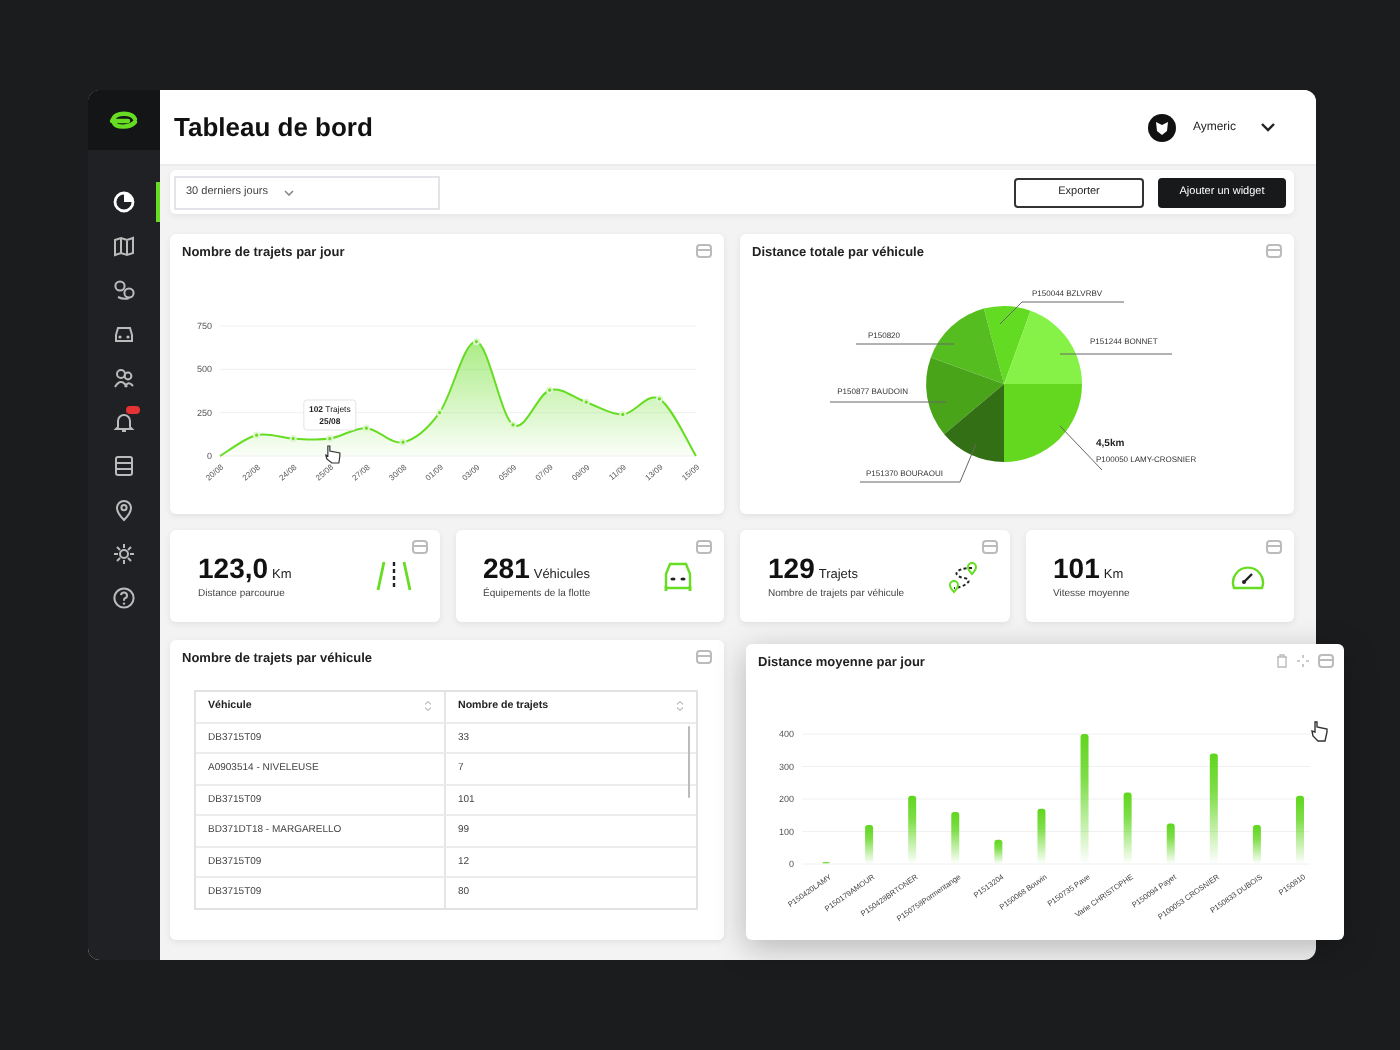 This screenshot has height=1050, width=1400. Describe the element at coordinates (1162, 127) in the screenshot. I see `avatar-icon` at that location.